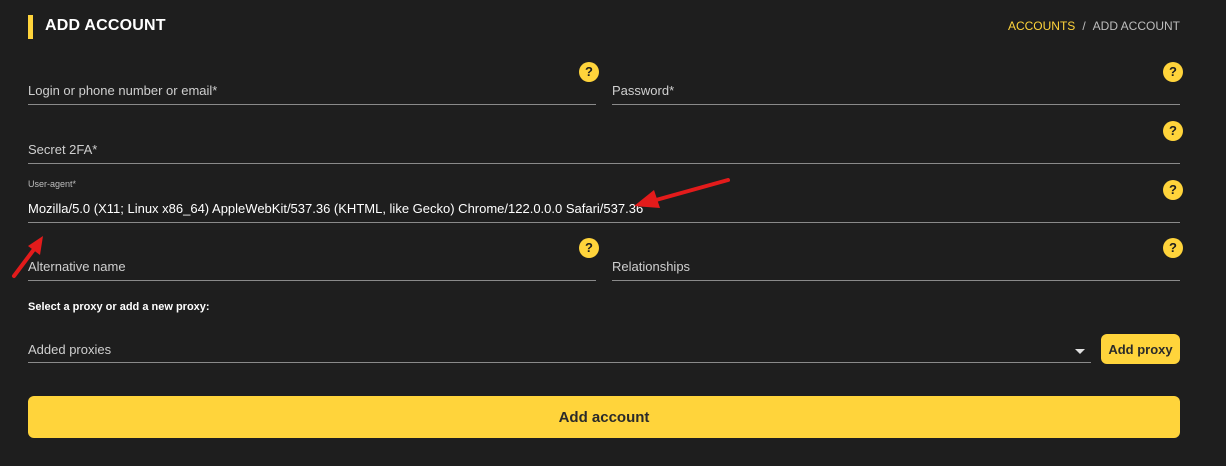  What do you see at coordinates (896, 83) in the screenshot?
I see `password-field: Password*` at bounding box center [896, 83].